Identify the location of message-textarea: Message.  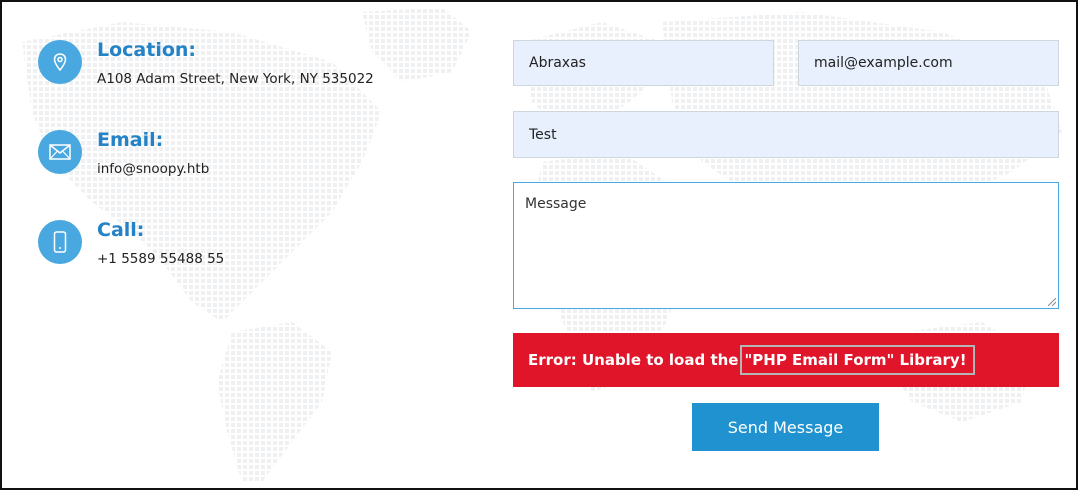
(786, 245).